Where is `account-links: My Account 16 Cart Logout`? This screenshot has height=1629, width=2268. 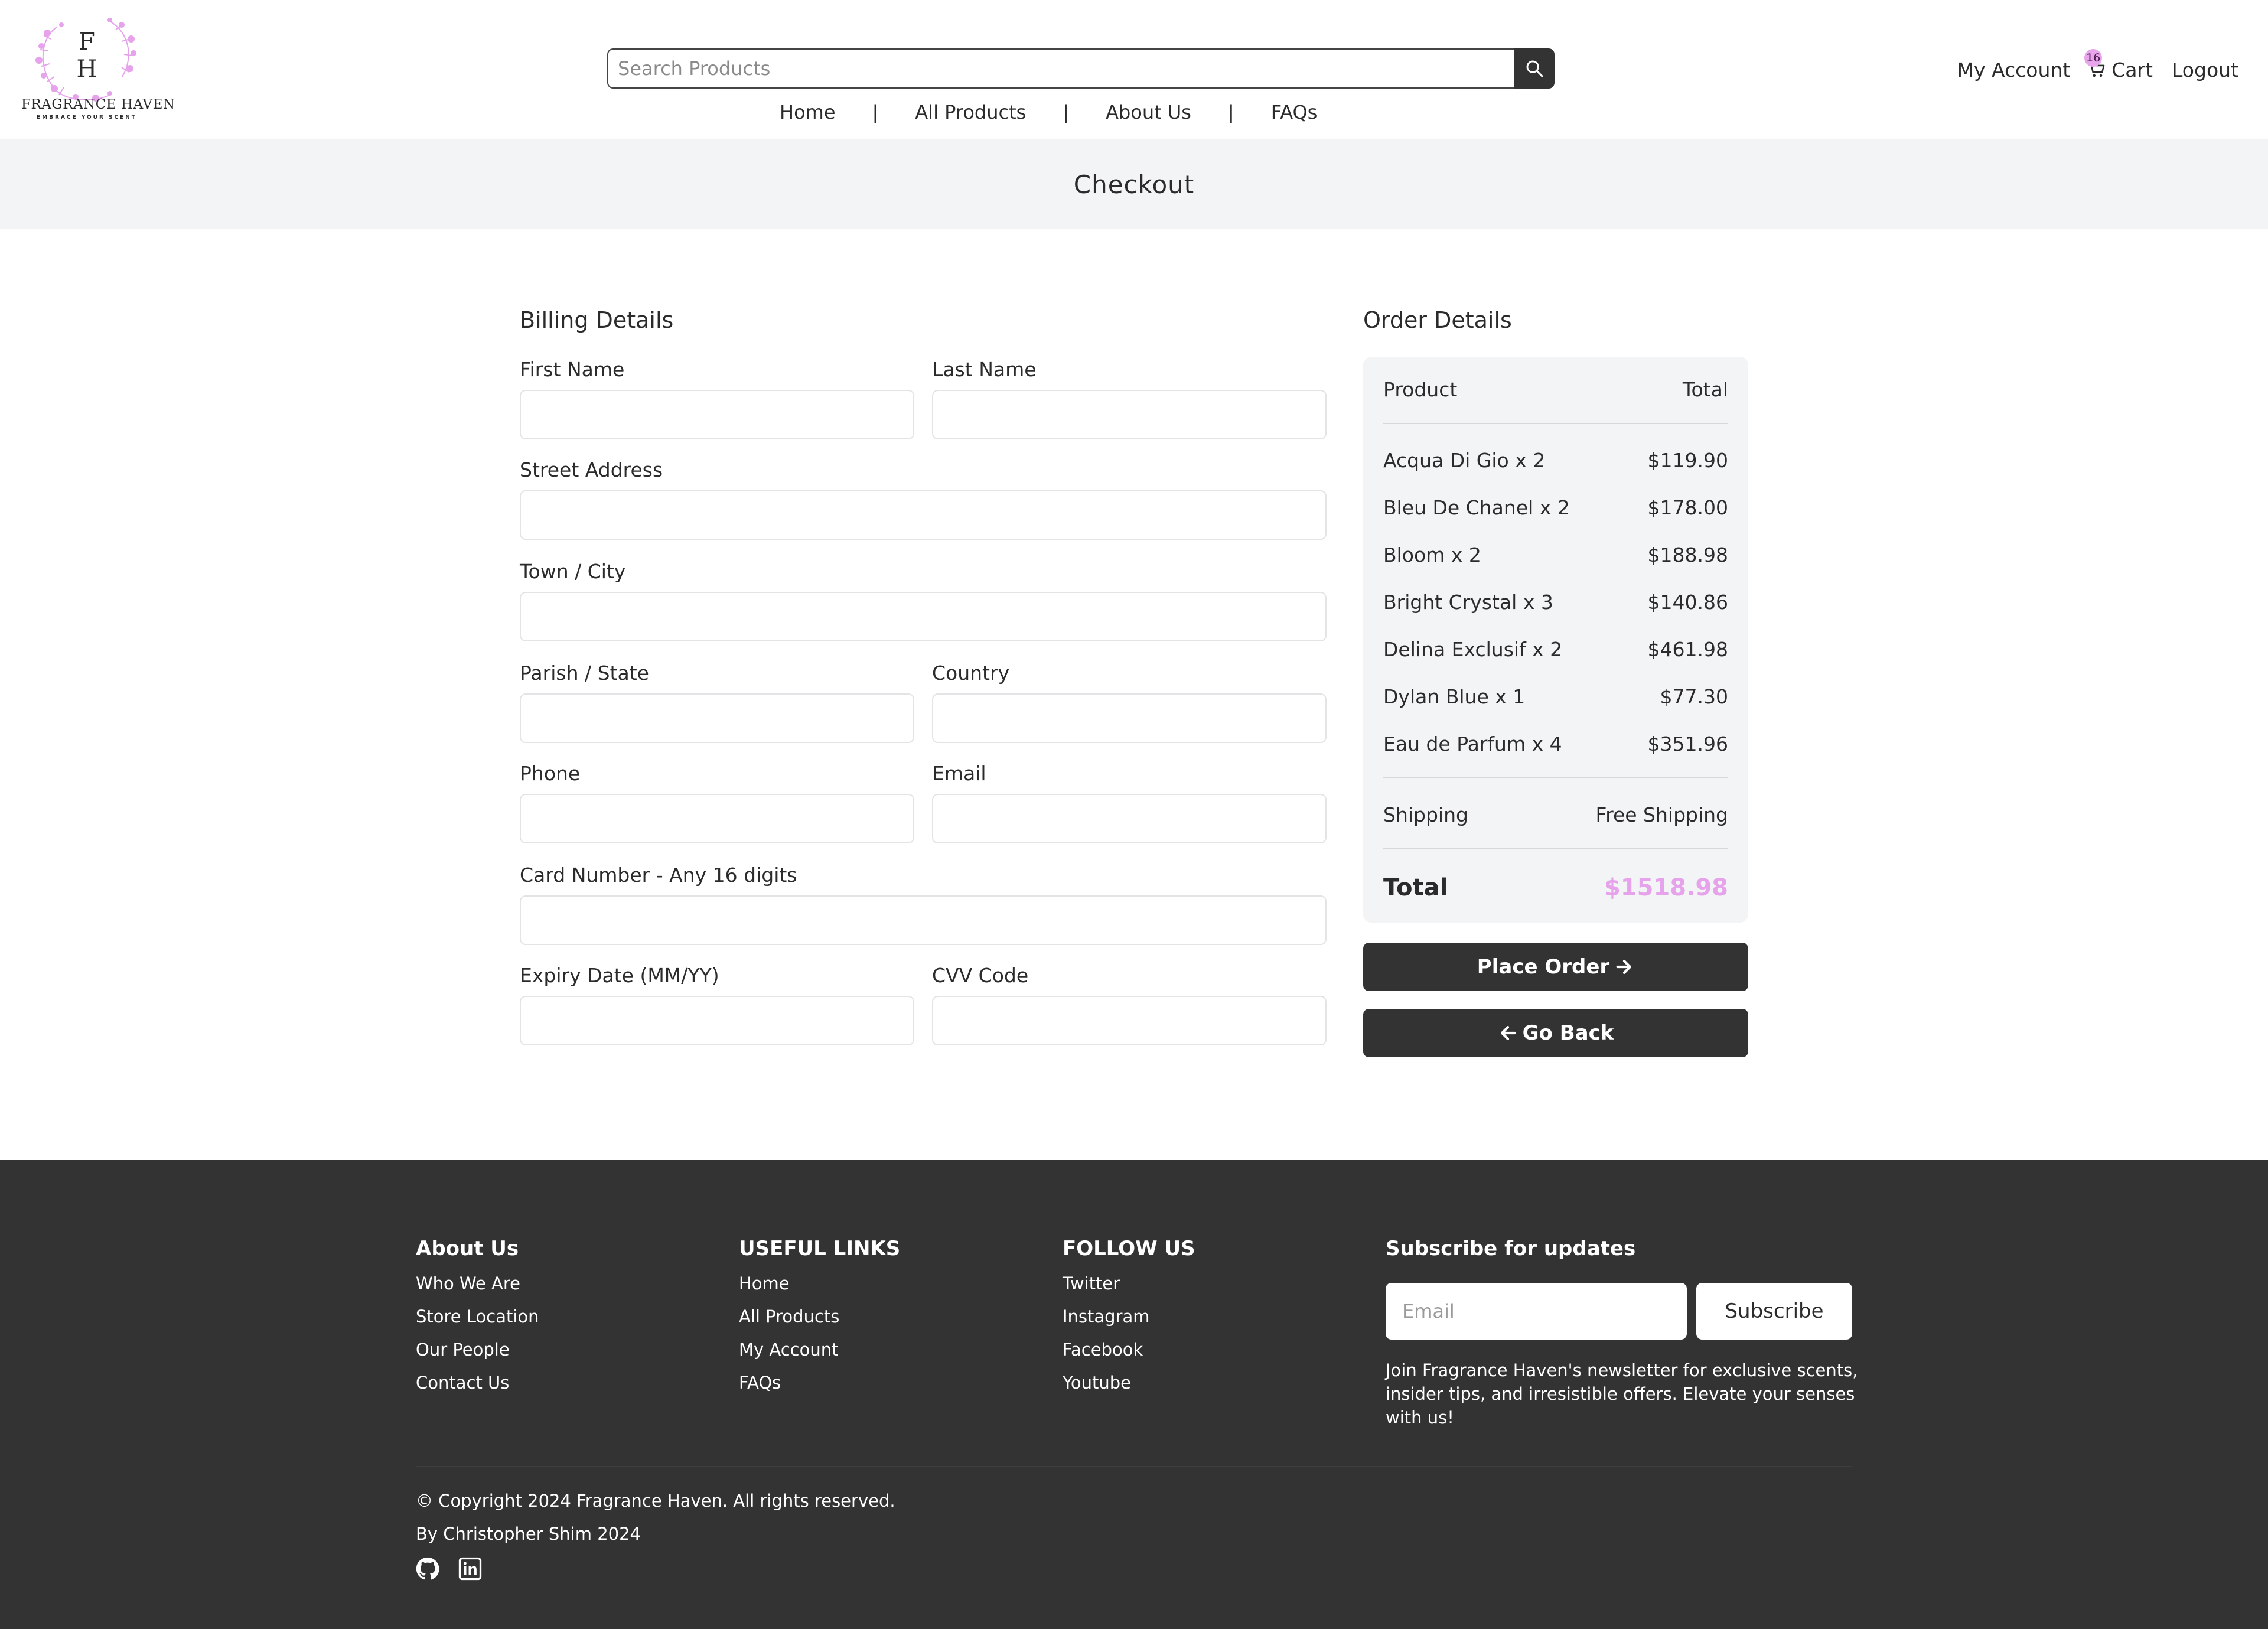
account-links: My Account 16 Cart Logout is located at coordinates (2097, 65).